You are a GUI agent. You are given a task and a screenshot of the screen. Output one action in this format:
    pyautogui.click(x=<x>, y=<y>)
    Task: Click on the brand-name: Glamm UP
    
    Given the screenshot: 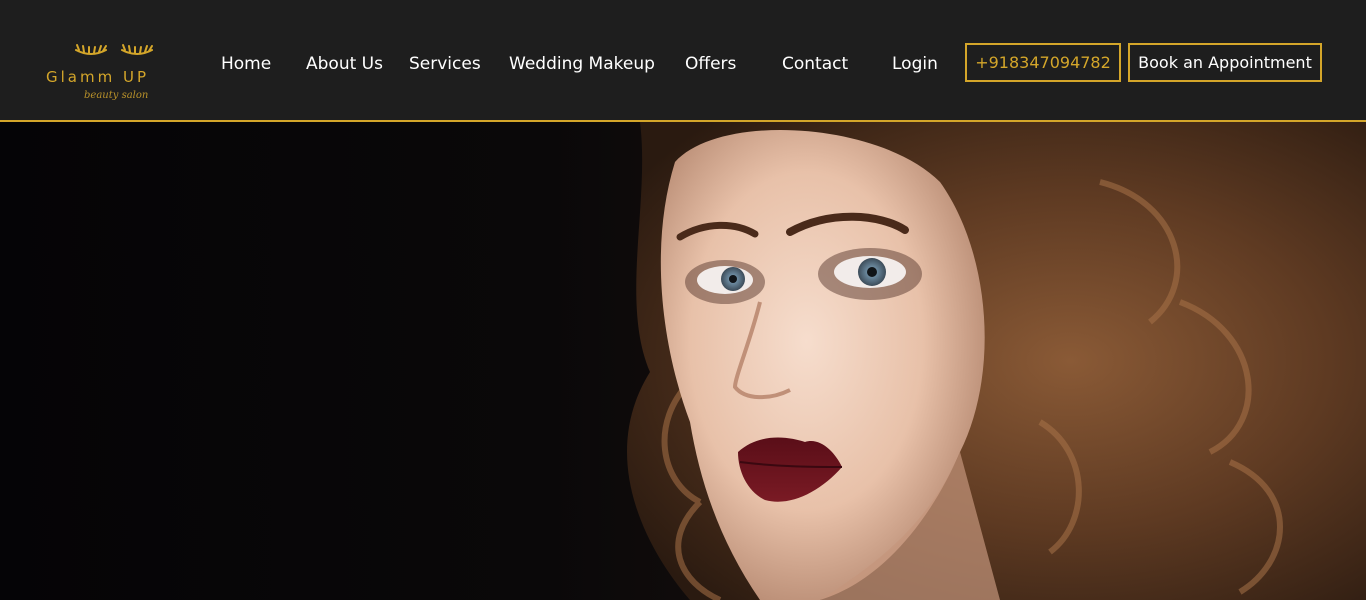 What is the action you would take?
    pyautogui.click(x=97, y=77)
    